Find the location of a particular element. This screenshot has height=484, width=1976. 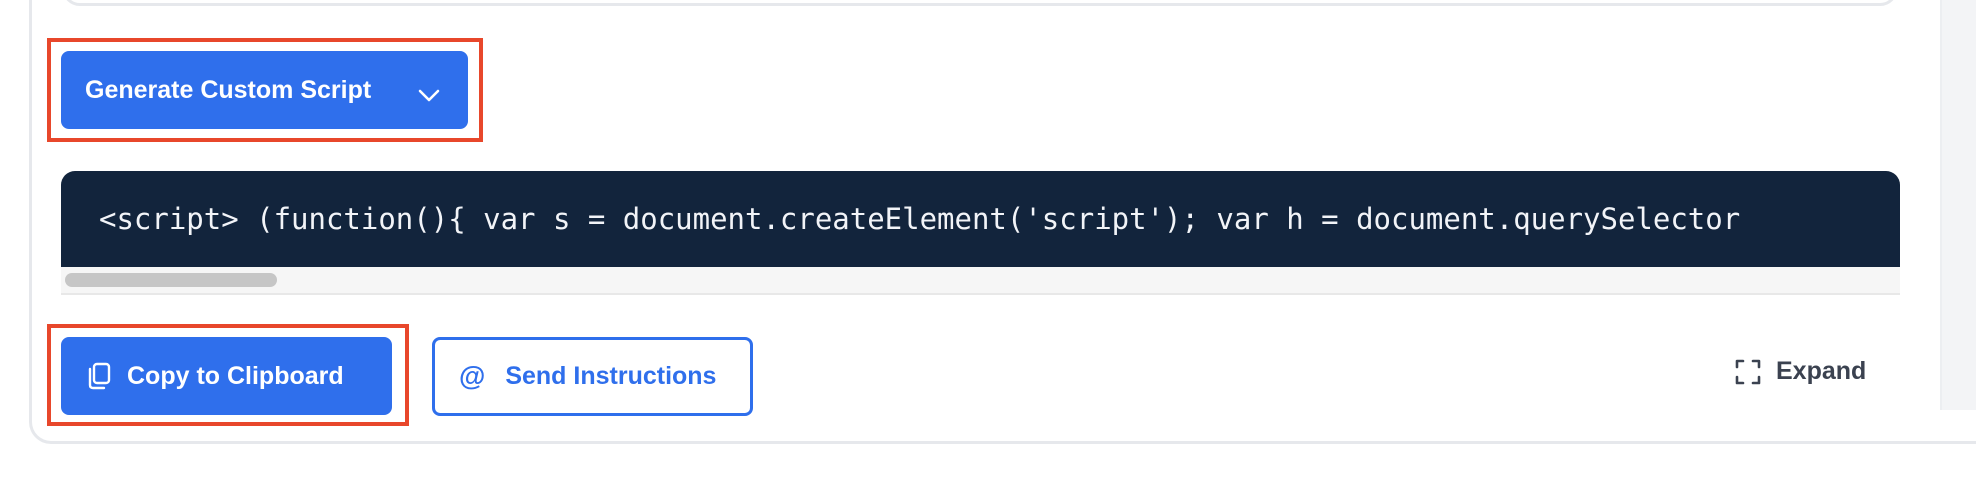

send-instructions-button: @ Send Instructions is located at coordinates (592, 376).